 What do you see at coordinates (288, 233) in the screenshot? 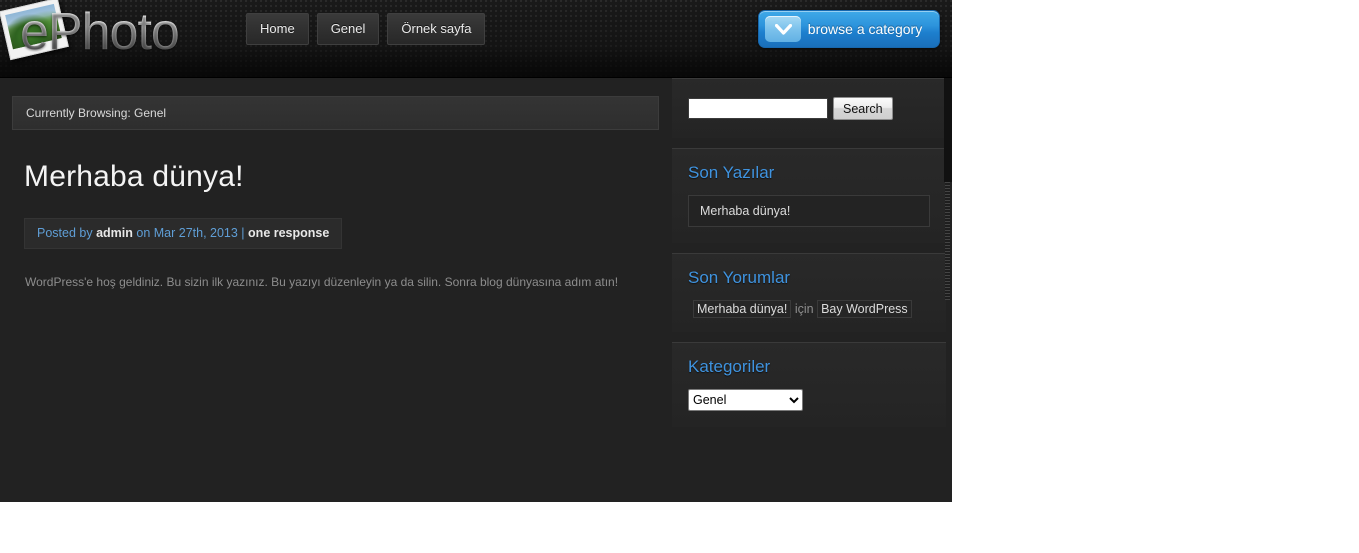
I see `post-meta-responses: one response` at bounding box center [288, 233].